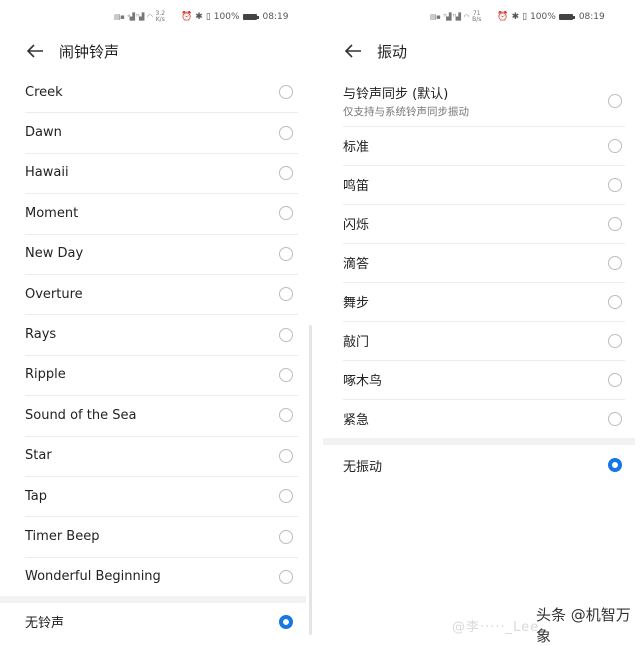 The height and width of the screenshot is (646, 640). What do you see at coordinates (480, 262) in the screenshot?
I see `list-item: 滴答` at bounding box center [480, 262].